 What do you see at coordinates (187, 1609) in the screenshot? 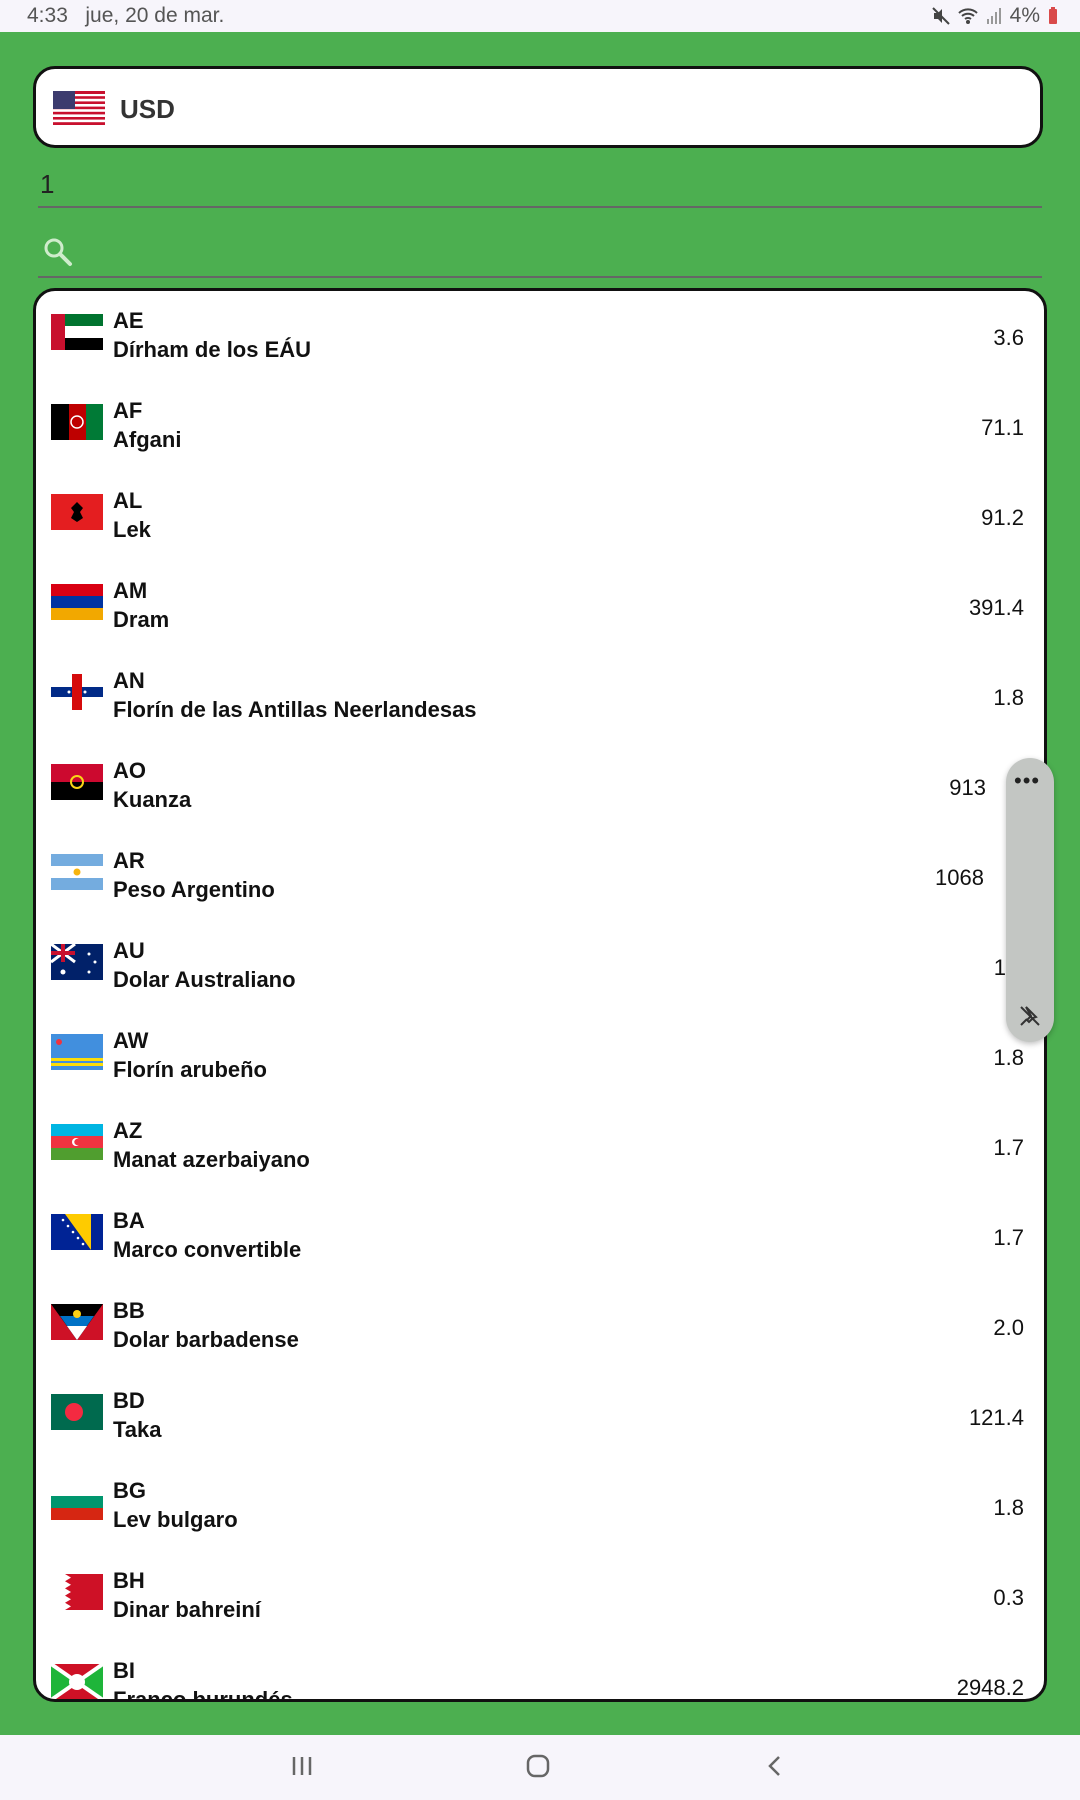
I see `currency-name: Dinar bahreiní` at bounding box center [187, 1609].